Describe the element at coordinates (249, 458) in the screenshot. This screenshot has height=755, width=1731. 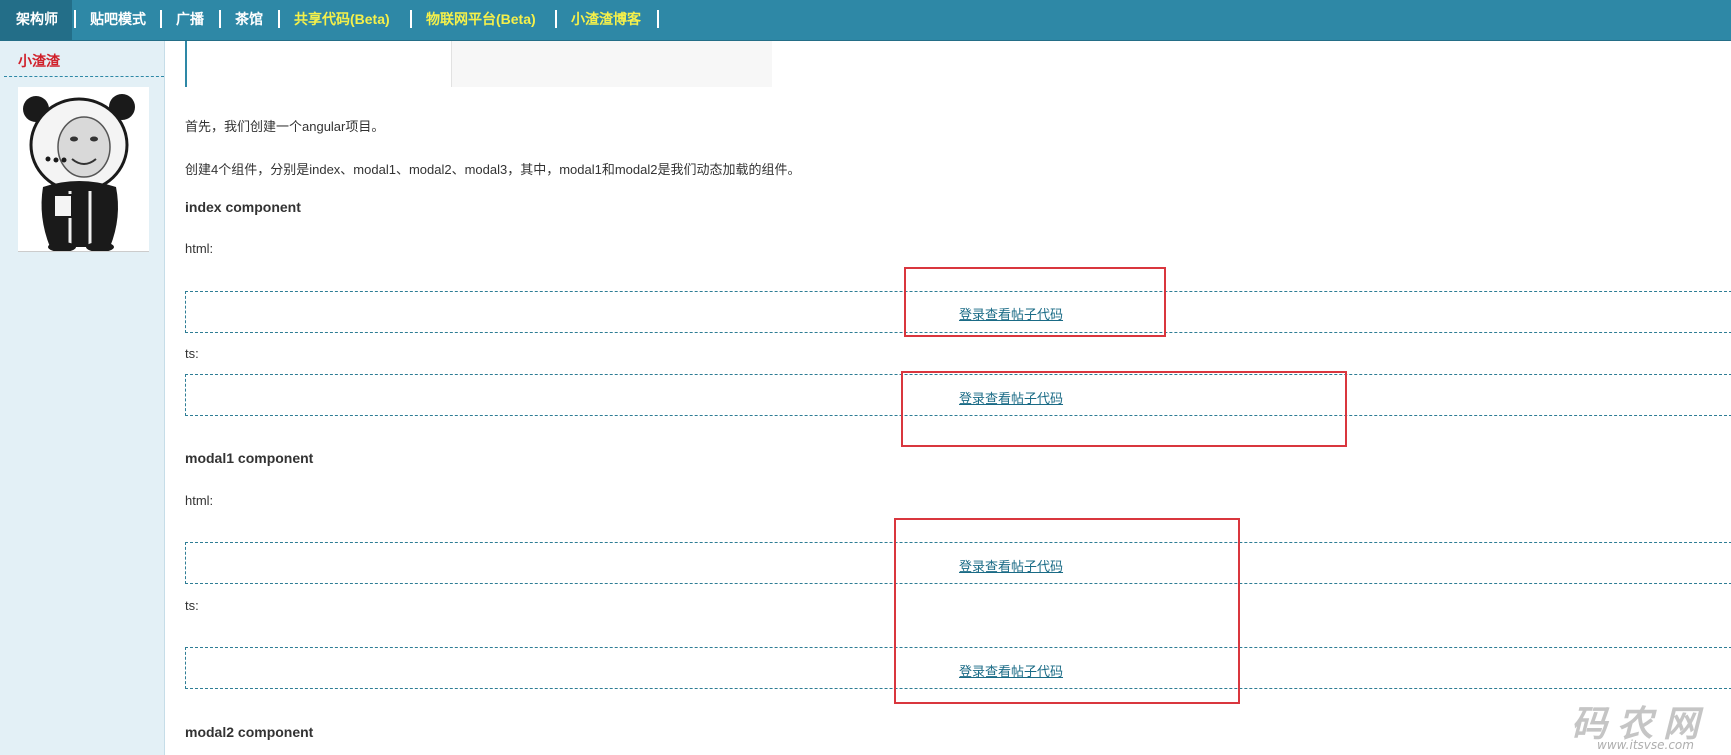
I see `heading-modal1-component: modal1 component` at that location.